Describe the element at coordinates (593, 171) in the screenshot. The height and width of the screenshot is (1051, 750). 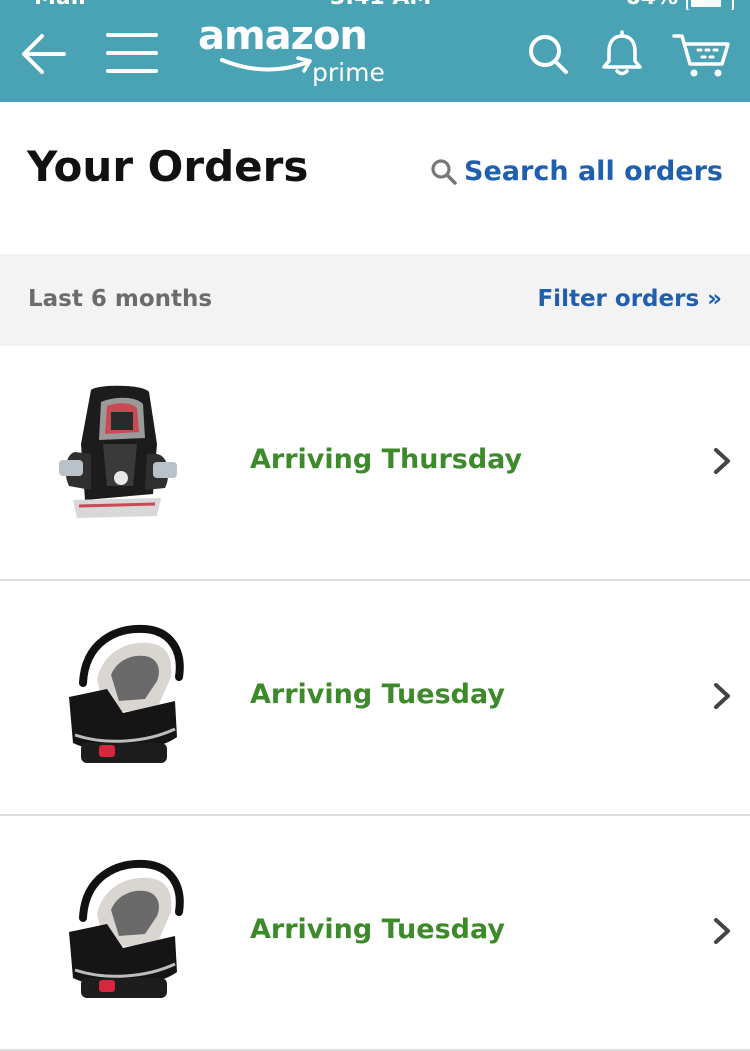
I see `search-all-orders-label: Search all orders` at that location.